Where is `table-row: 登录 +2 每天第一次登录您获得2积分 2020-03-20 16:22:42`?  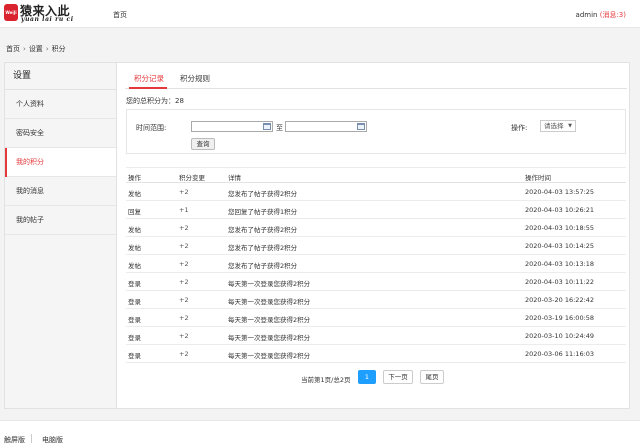 table-row: 登录 +2 每天第一次登录您获得2积分 2020-03-20 16:22:42 is located at coordinates (376, 300).